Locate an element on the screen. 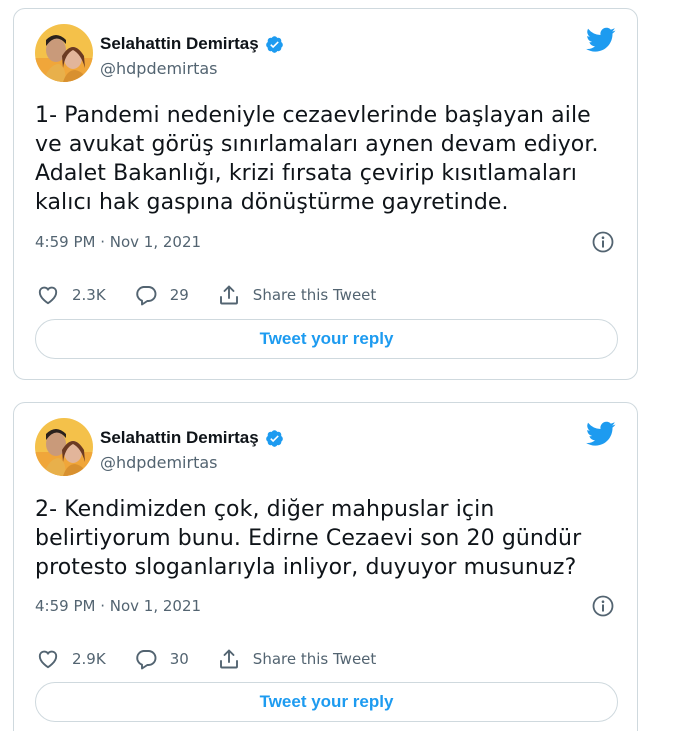 This screenshot has width=687, height=731. like-count: 2.9K is located at coordinates (89, 659).